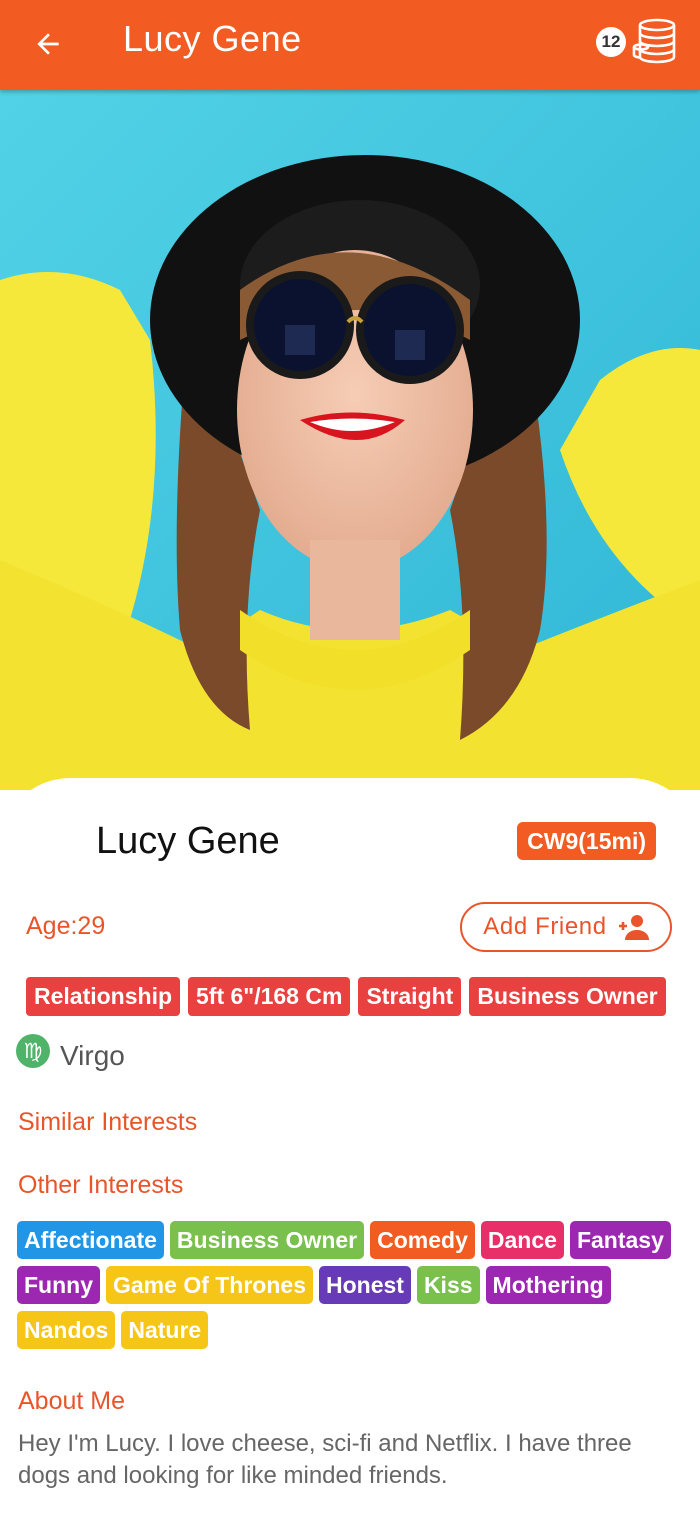  What do you see at coordinates (548, 1285) in the screenshot?
I see `interest-chip: Mothering` at bounding box center [548, 1285].